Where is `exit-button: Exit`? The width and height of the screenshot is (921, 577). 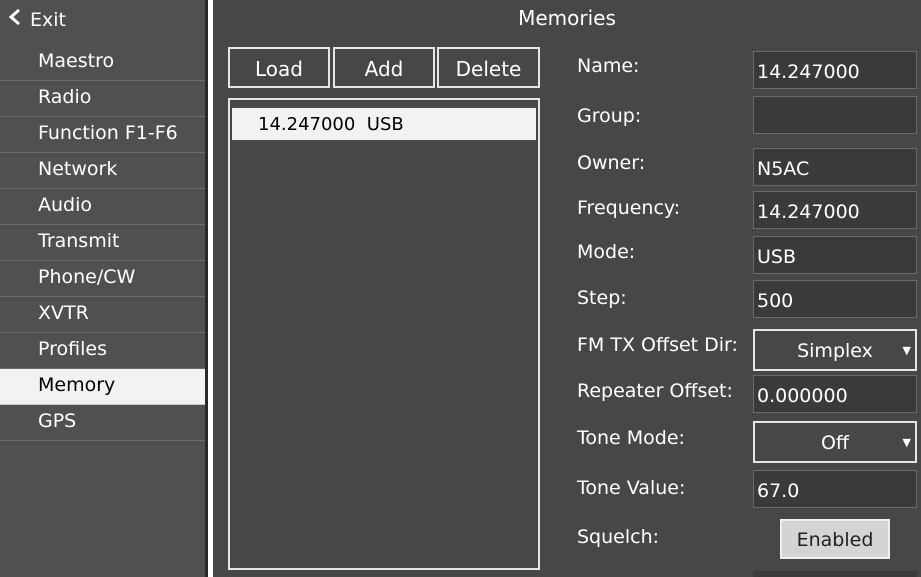 exit-button: Exit is located at coordinates (102, 20).